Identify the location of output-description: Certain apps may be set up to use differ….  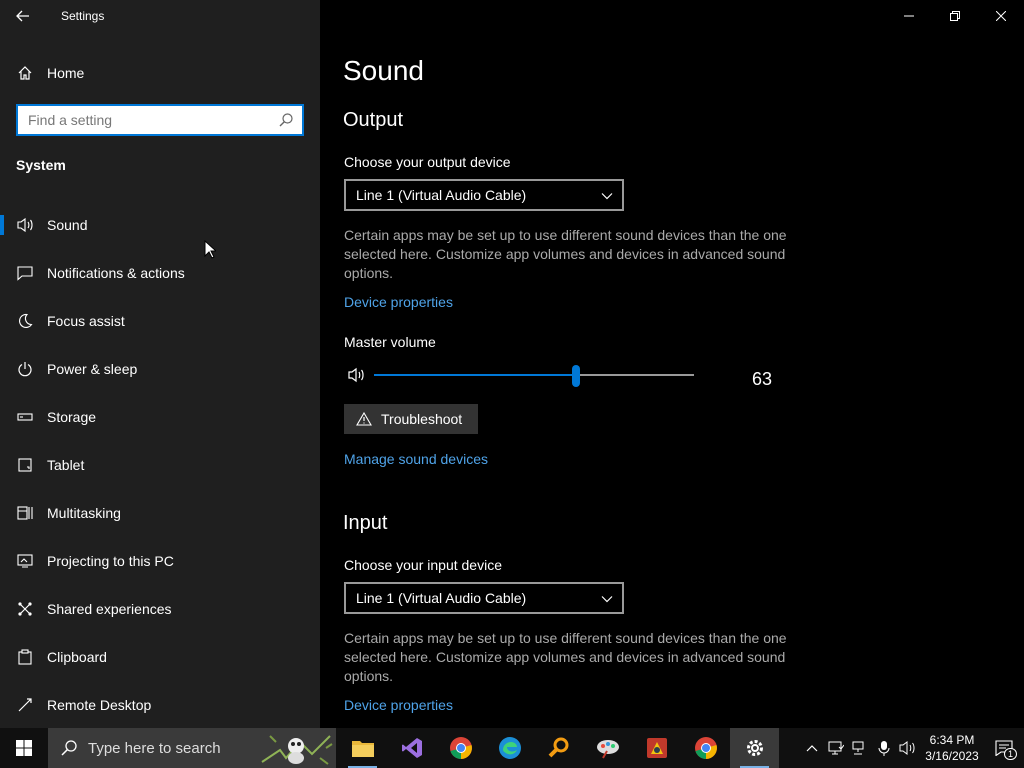
(565, 254).